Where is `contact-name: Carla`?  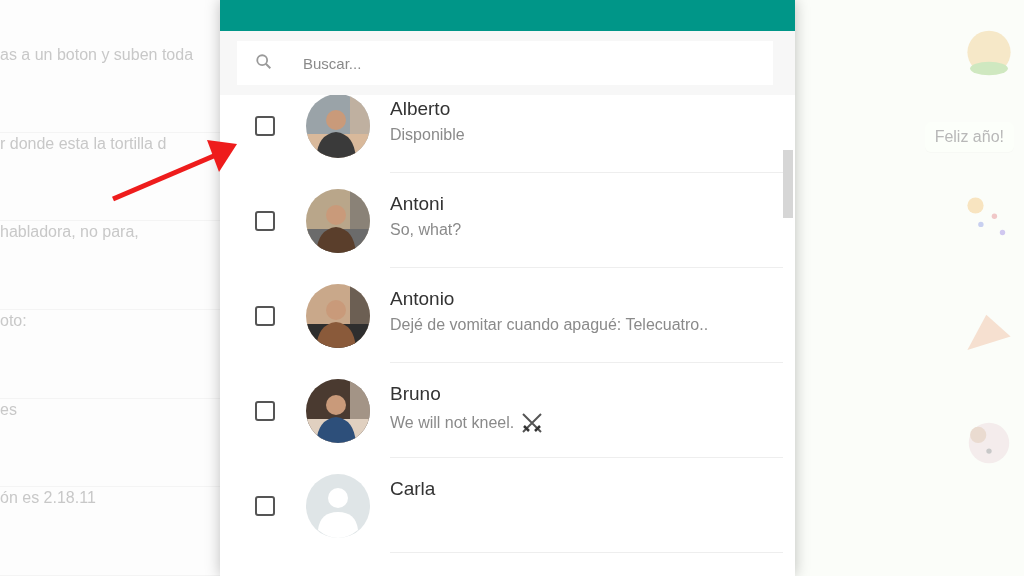
contact-name: Carla is located at coordinates (413, 489).